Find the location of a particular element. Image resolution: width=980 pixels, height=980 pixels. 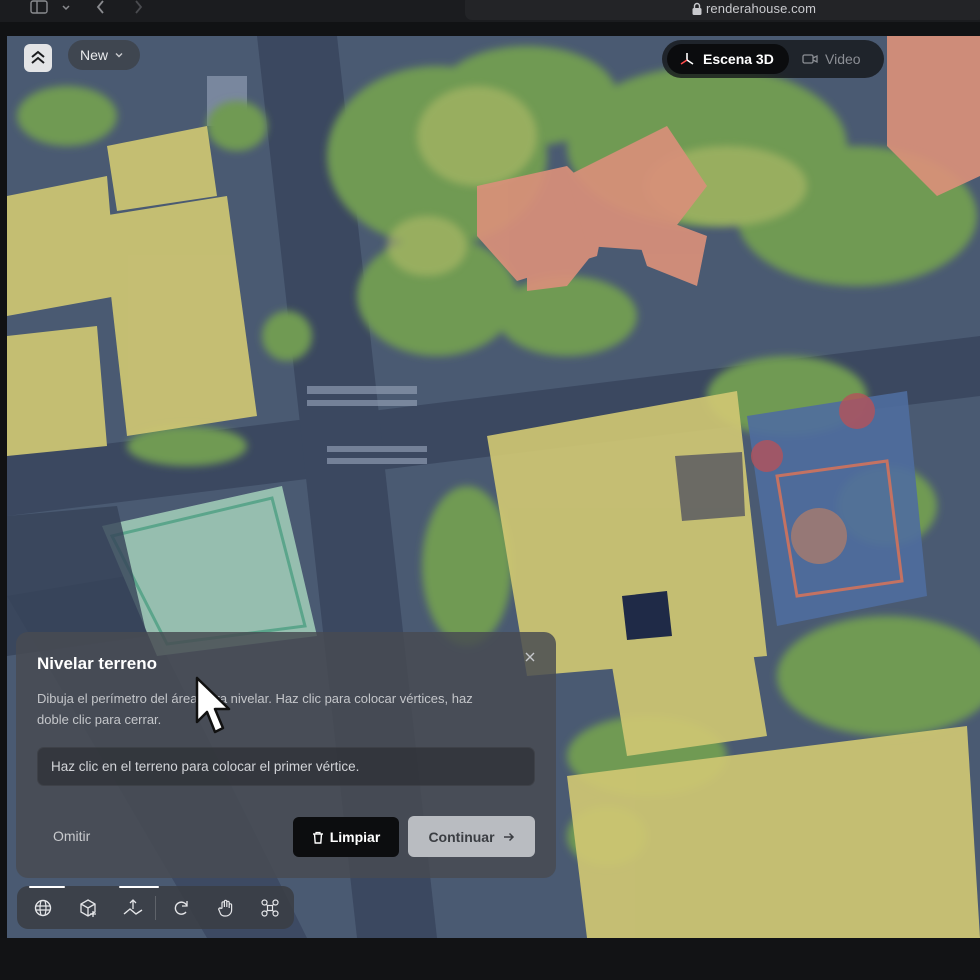

view-mode-switch: Escena 3D Video is located at coordinates (773, 59).